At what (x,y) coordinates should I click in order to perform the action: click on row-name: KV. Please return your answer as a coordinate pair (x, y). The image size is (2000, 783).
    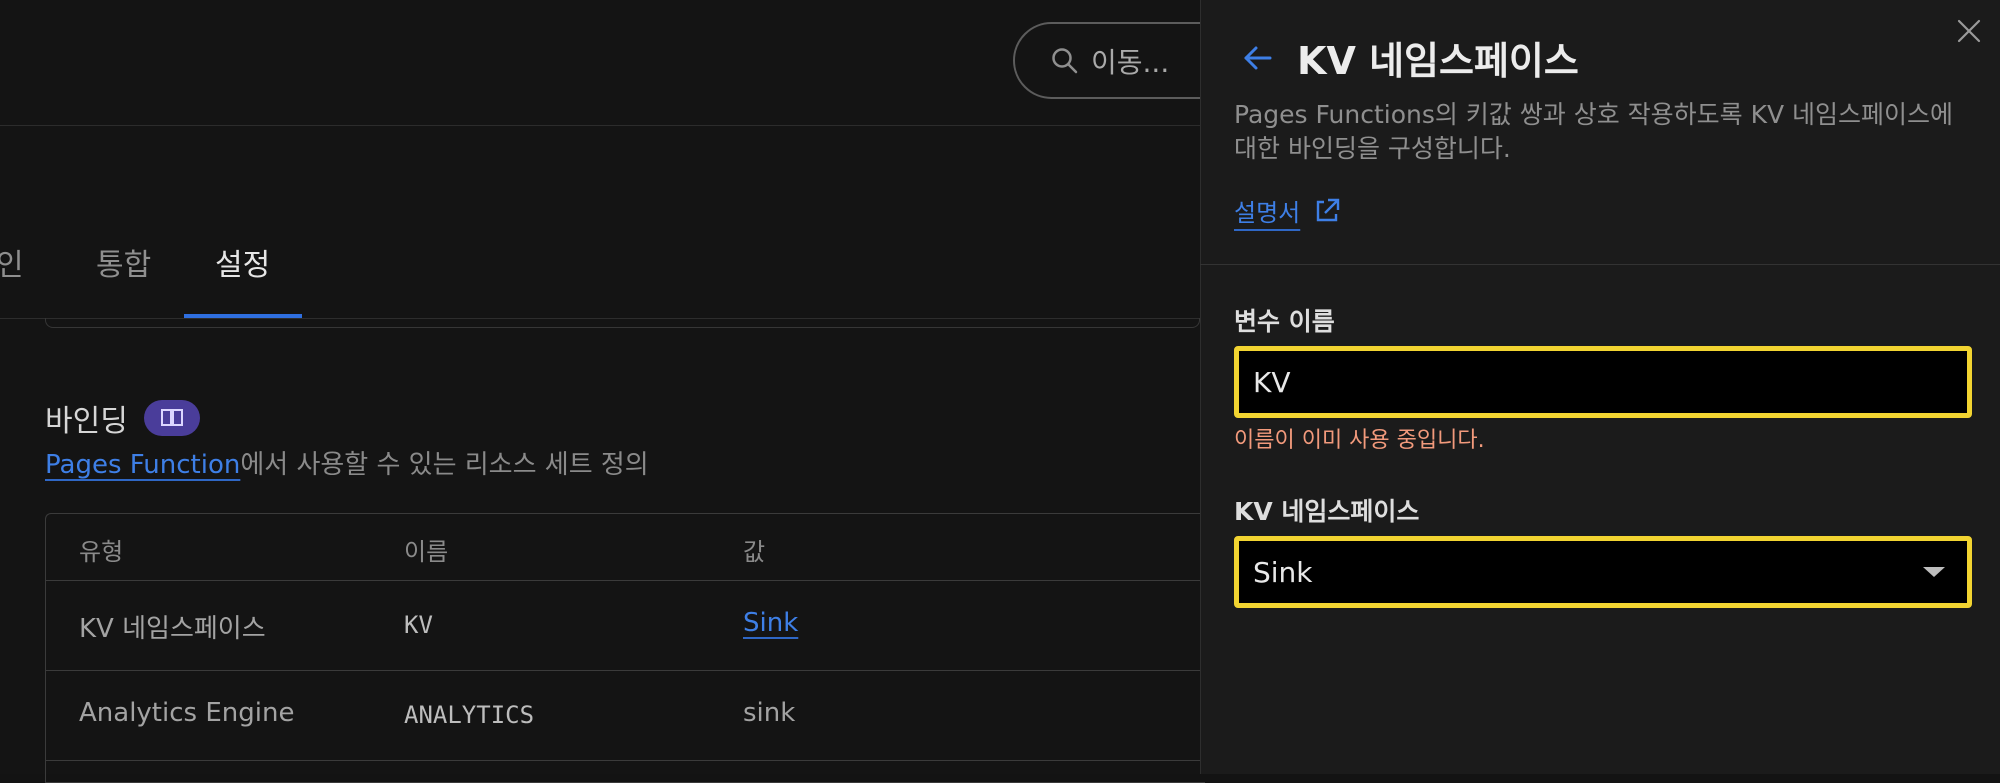
    Looking at the image, I should click on (418, 625).